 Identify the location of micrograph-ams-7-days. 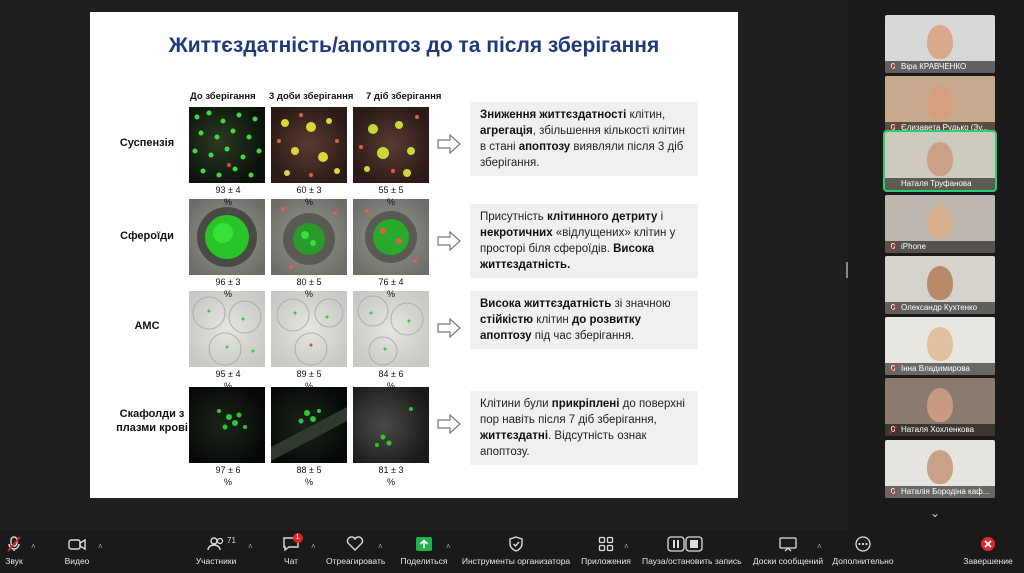
(391, 329).